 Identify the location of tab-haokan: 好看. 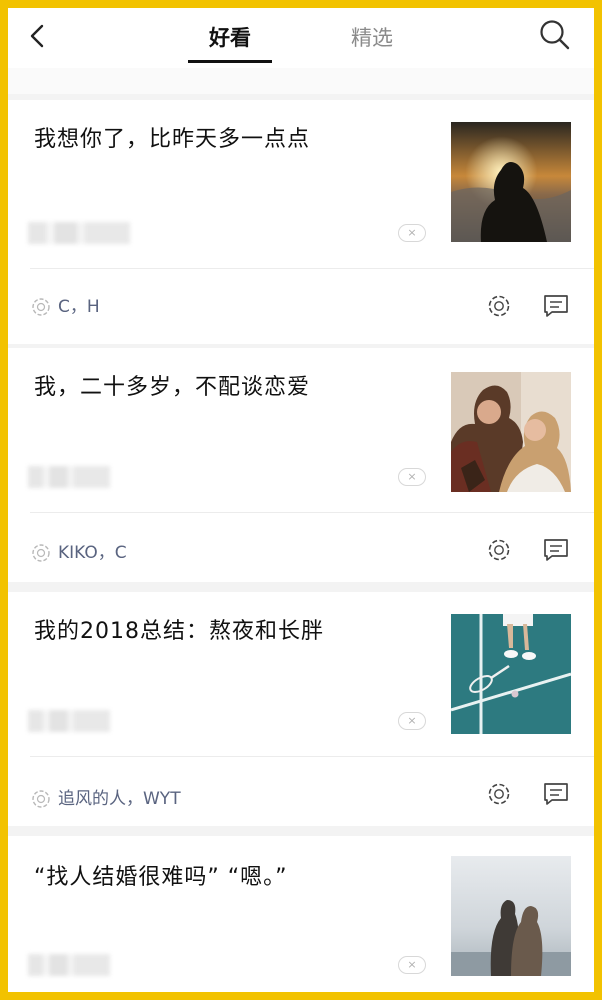
(230, 38).